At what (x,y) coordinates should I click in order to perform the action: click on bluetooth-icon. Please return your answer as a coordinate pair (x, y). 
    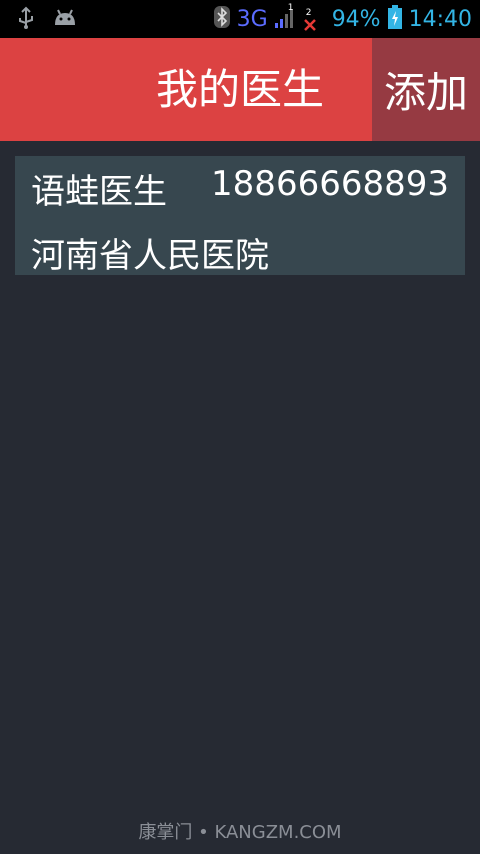
    Looking at the image, I should click on (222, 19).